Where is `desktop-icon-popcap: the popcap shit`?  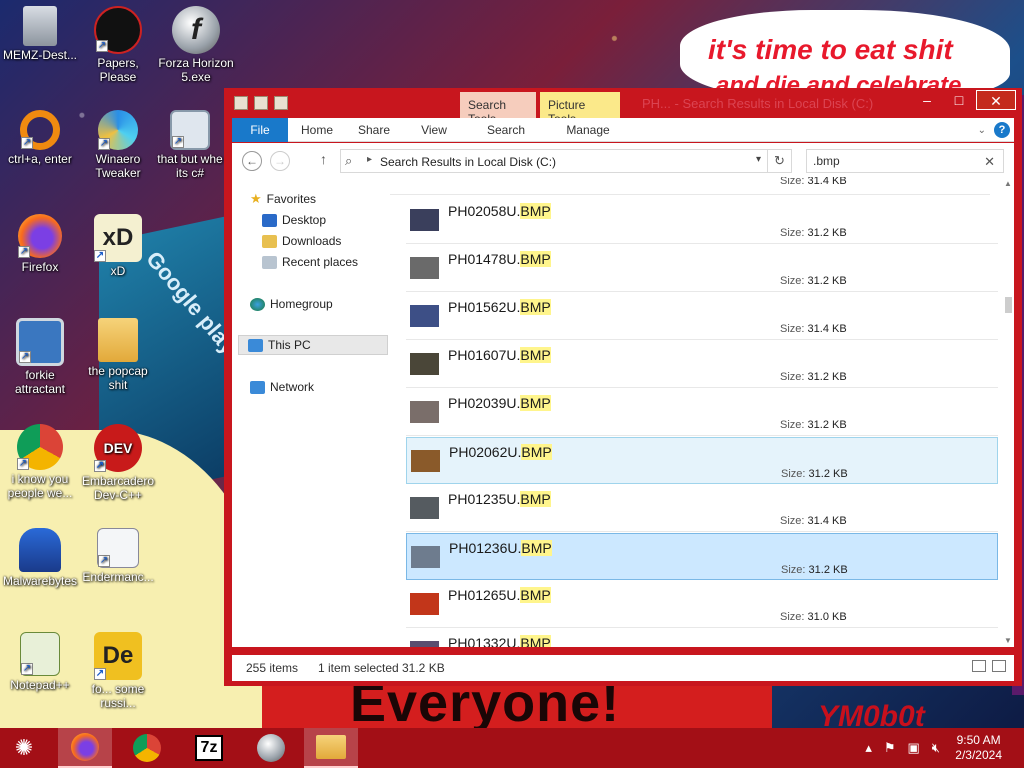 desktop-icon-popcap: the popcap shit is located at coordinates (118, 355).